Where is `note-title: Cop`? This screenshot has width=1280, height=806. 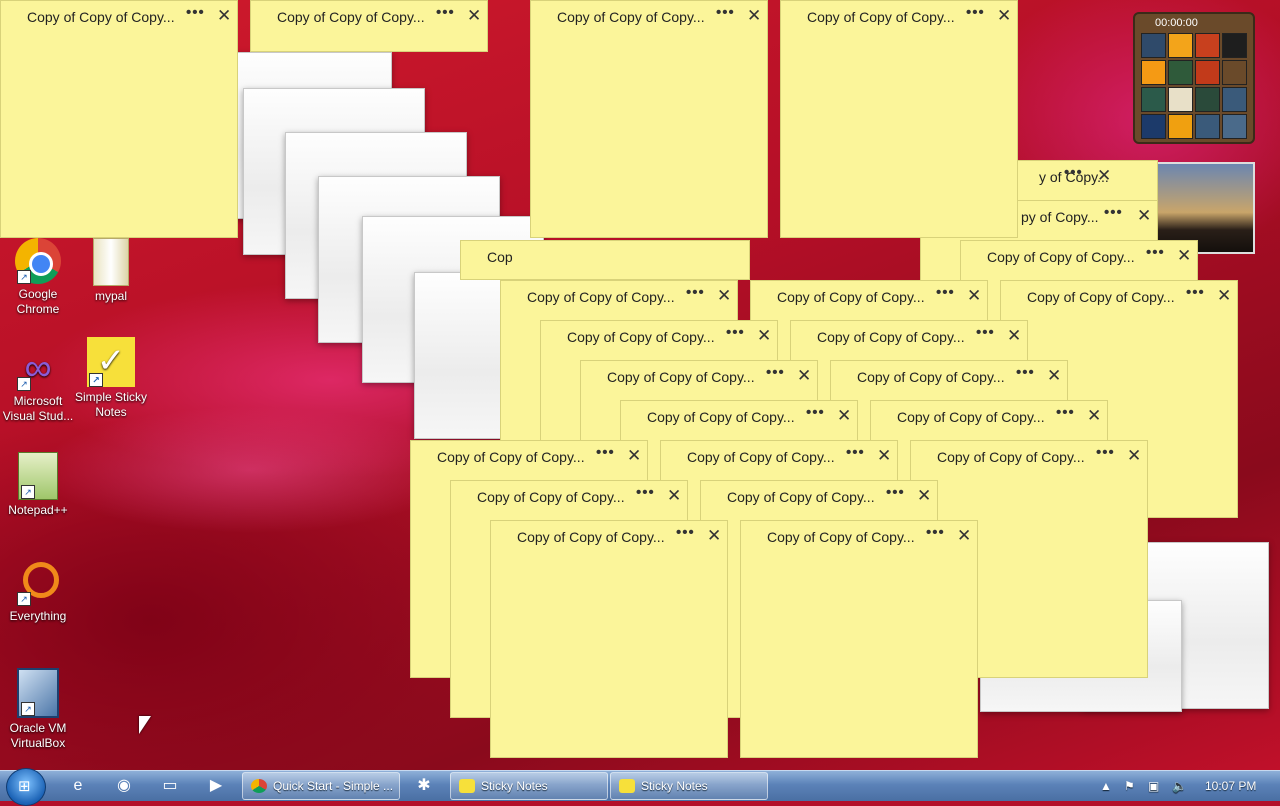
note-title: Cop is located at coordinates (500, 257).